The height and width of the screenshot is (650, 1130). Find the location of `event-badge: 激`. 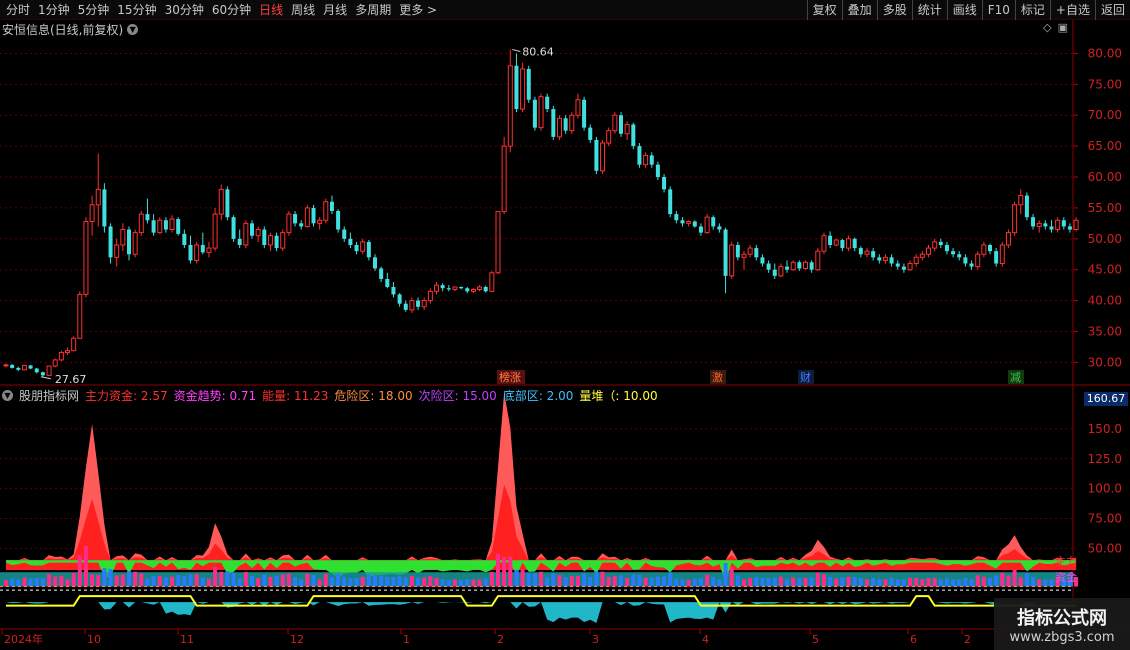

event-badge: 激 is located at coordinates (717, 377).